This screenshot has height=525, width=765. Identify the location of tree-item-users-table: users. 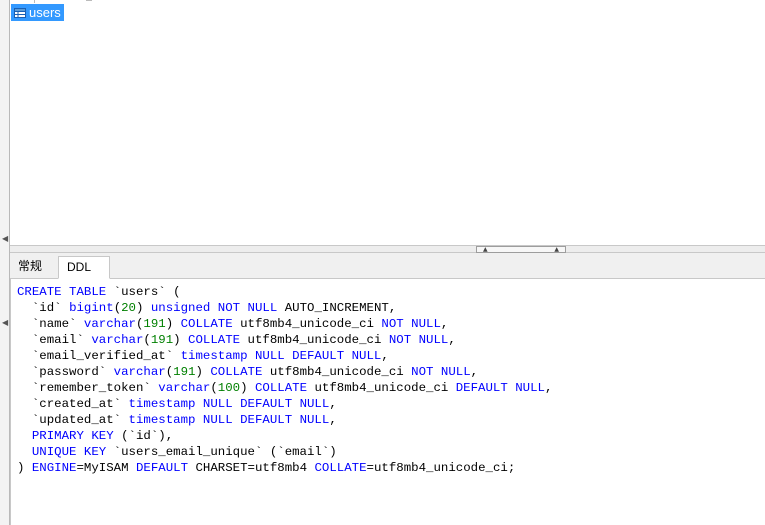
(37, 12).